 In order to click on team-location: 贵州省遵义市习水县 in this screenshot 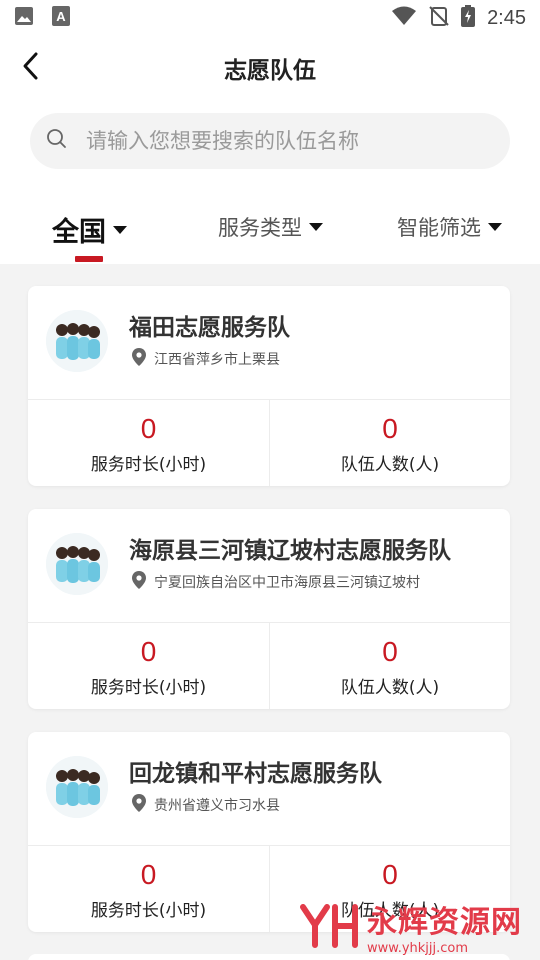, I will do `click(206, 805)`.